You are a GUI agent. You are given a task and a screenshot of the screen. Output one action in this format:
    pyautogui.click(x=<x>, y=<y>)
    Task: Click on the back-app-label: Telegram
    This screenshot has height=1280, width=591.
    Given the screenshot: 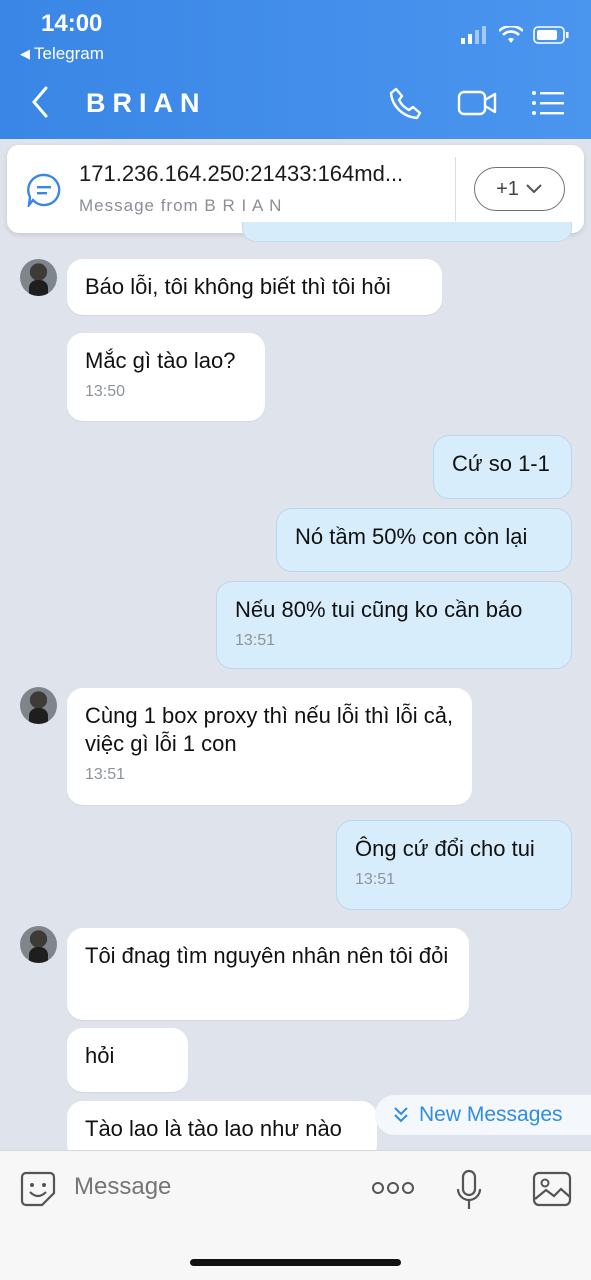 What is the action you would take?
    pyautogui.click(x=69, y=53)
    